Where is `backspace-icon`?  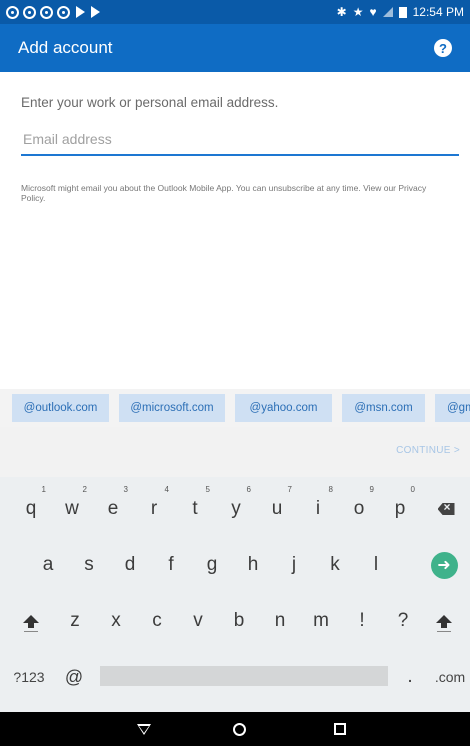
backspace-icon is located at coordinates (446, 509).